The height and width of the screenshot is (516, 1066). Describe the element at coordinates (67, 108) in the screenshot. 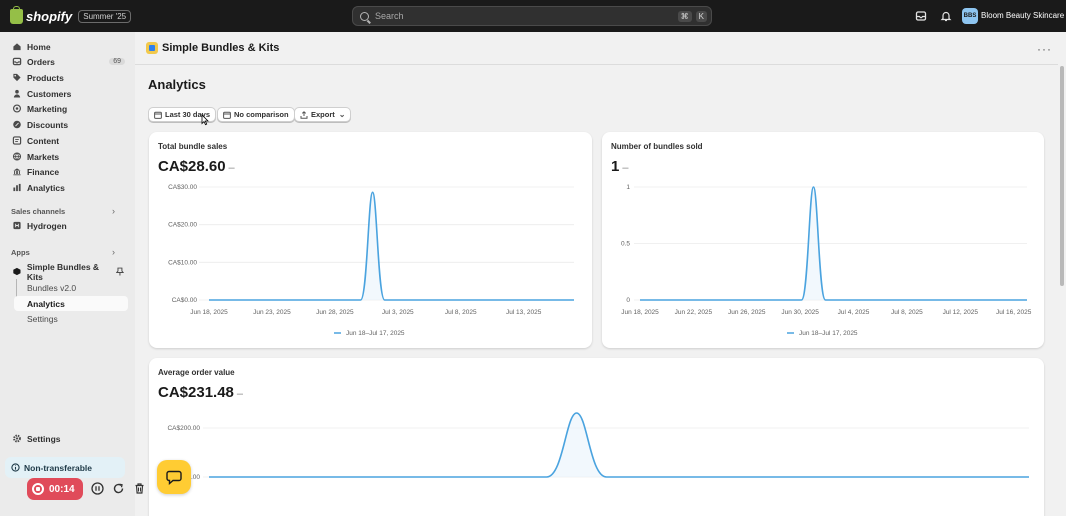

I see `sidebar-item-marketing: Marketing` at that location.